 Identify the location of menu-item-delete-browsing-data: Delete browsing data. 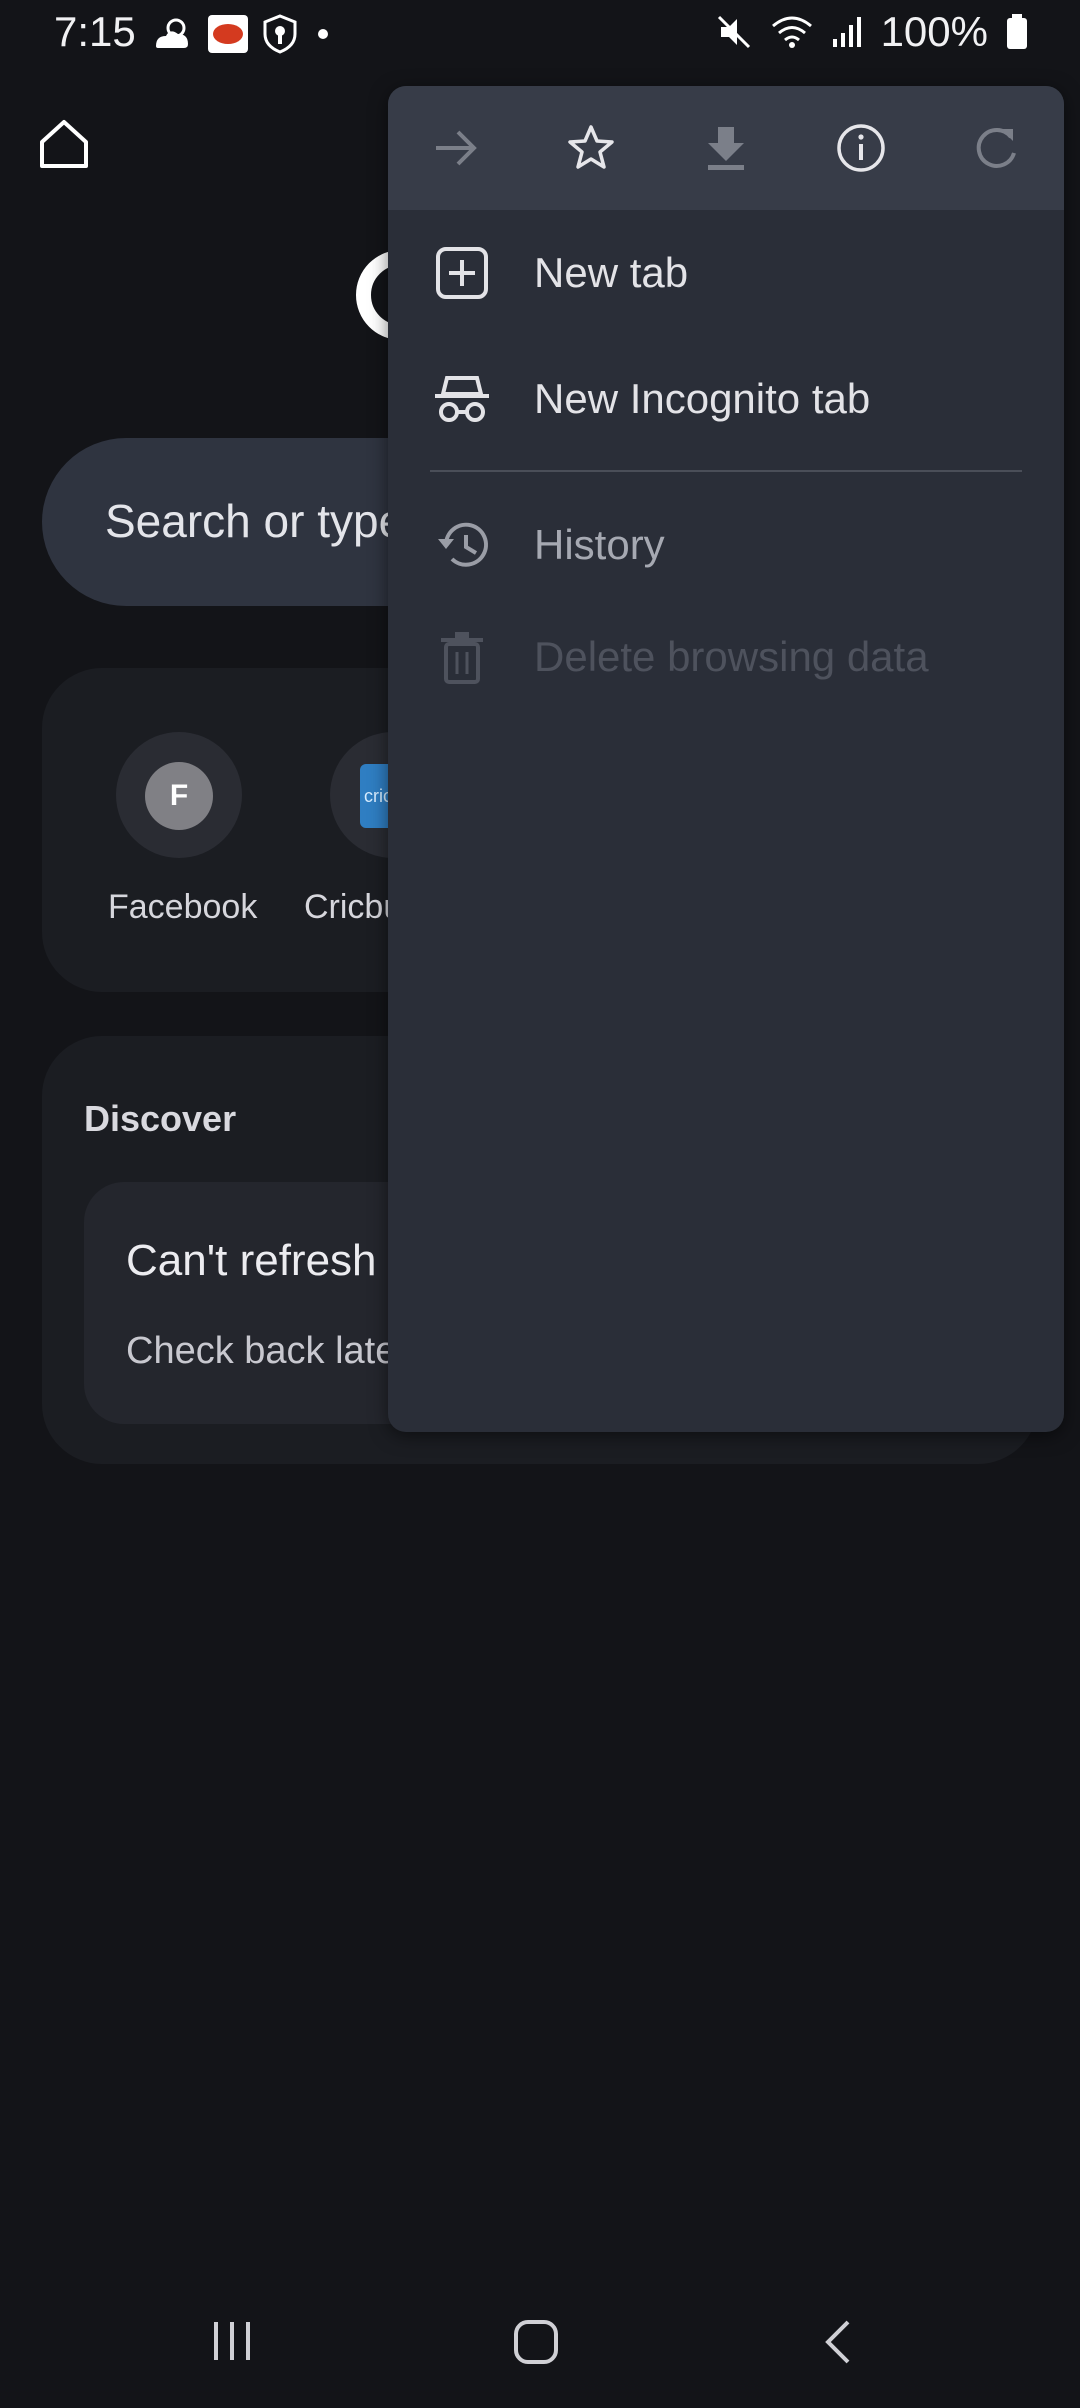
(726, 657).